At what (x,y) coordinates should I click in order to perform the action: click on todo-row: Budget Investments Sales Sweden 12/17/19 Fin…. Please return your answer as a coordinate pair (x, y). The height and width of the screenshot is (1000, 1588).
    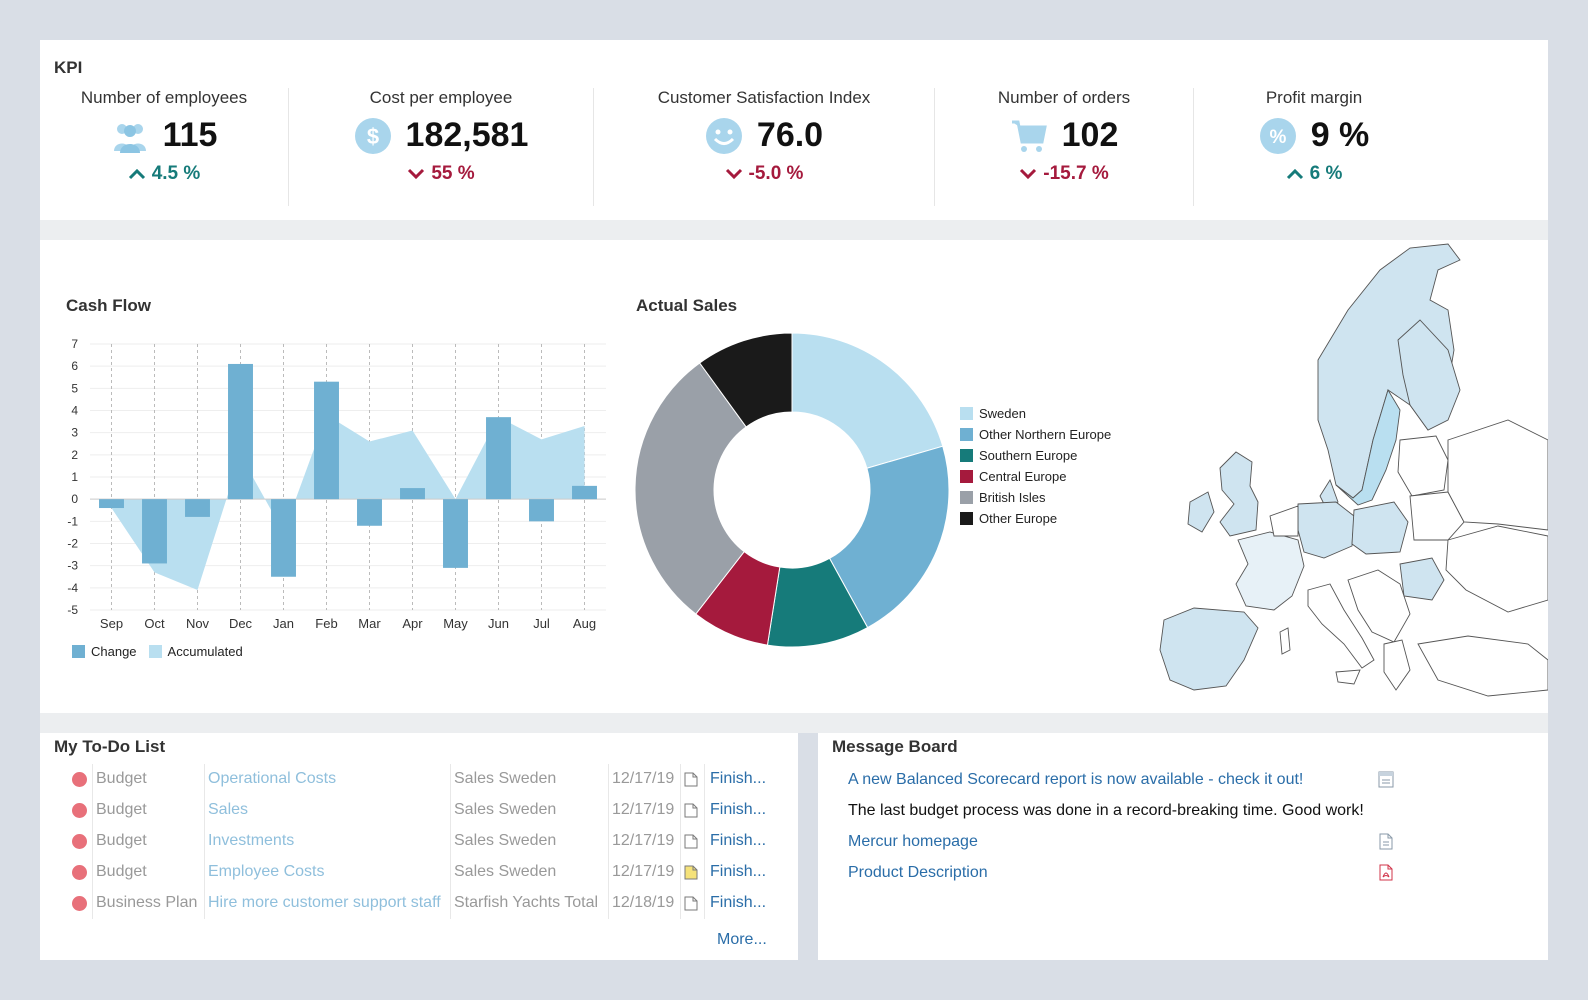
    Looking at the image, I should click on (419, 841).